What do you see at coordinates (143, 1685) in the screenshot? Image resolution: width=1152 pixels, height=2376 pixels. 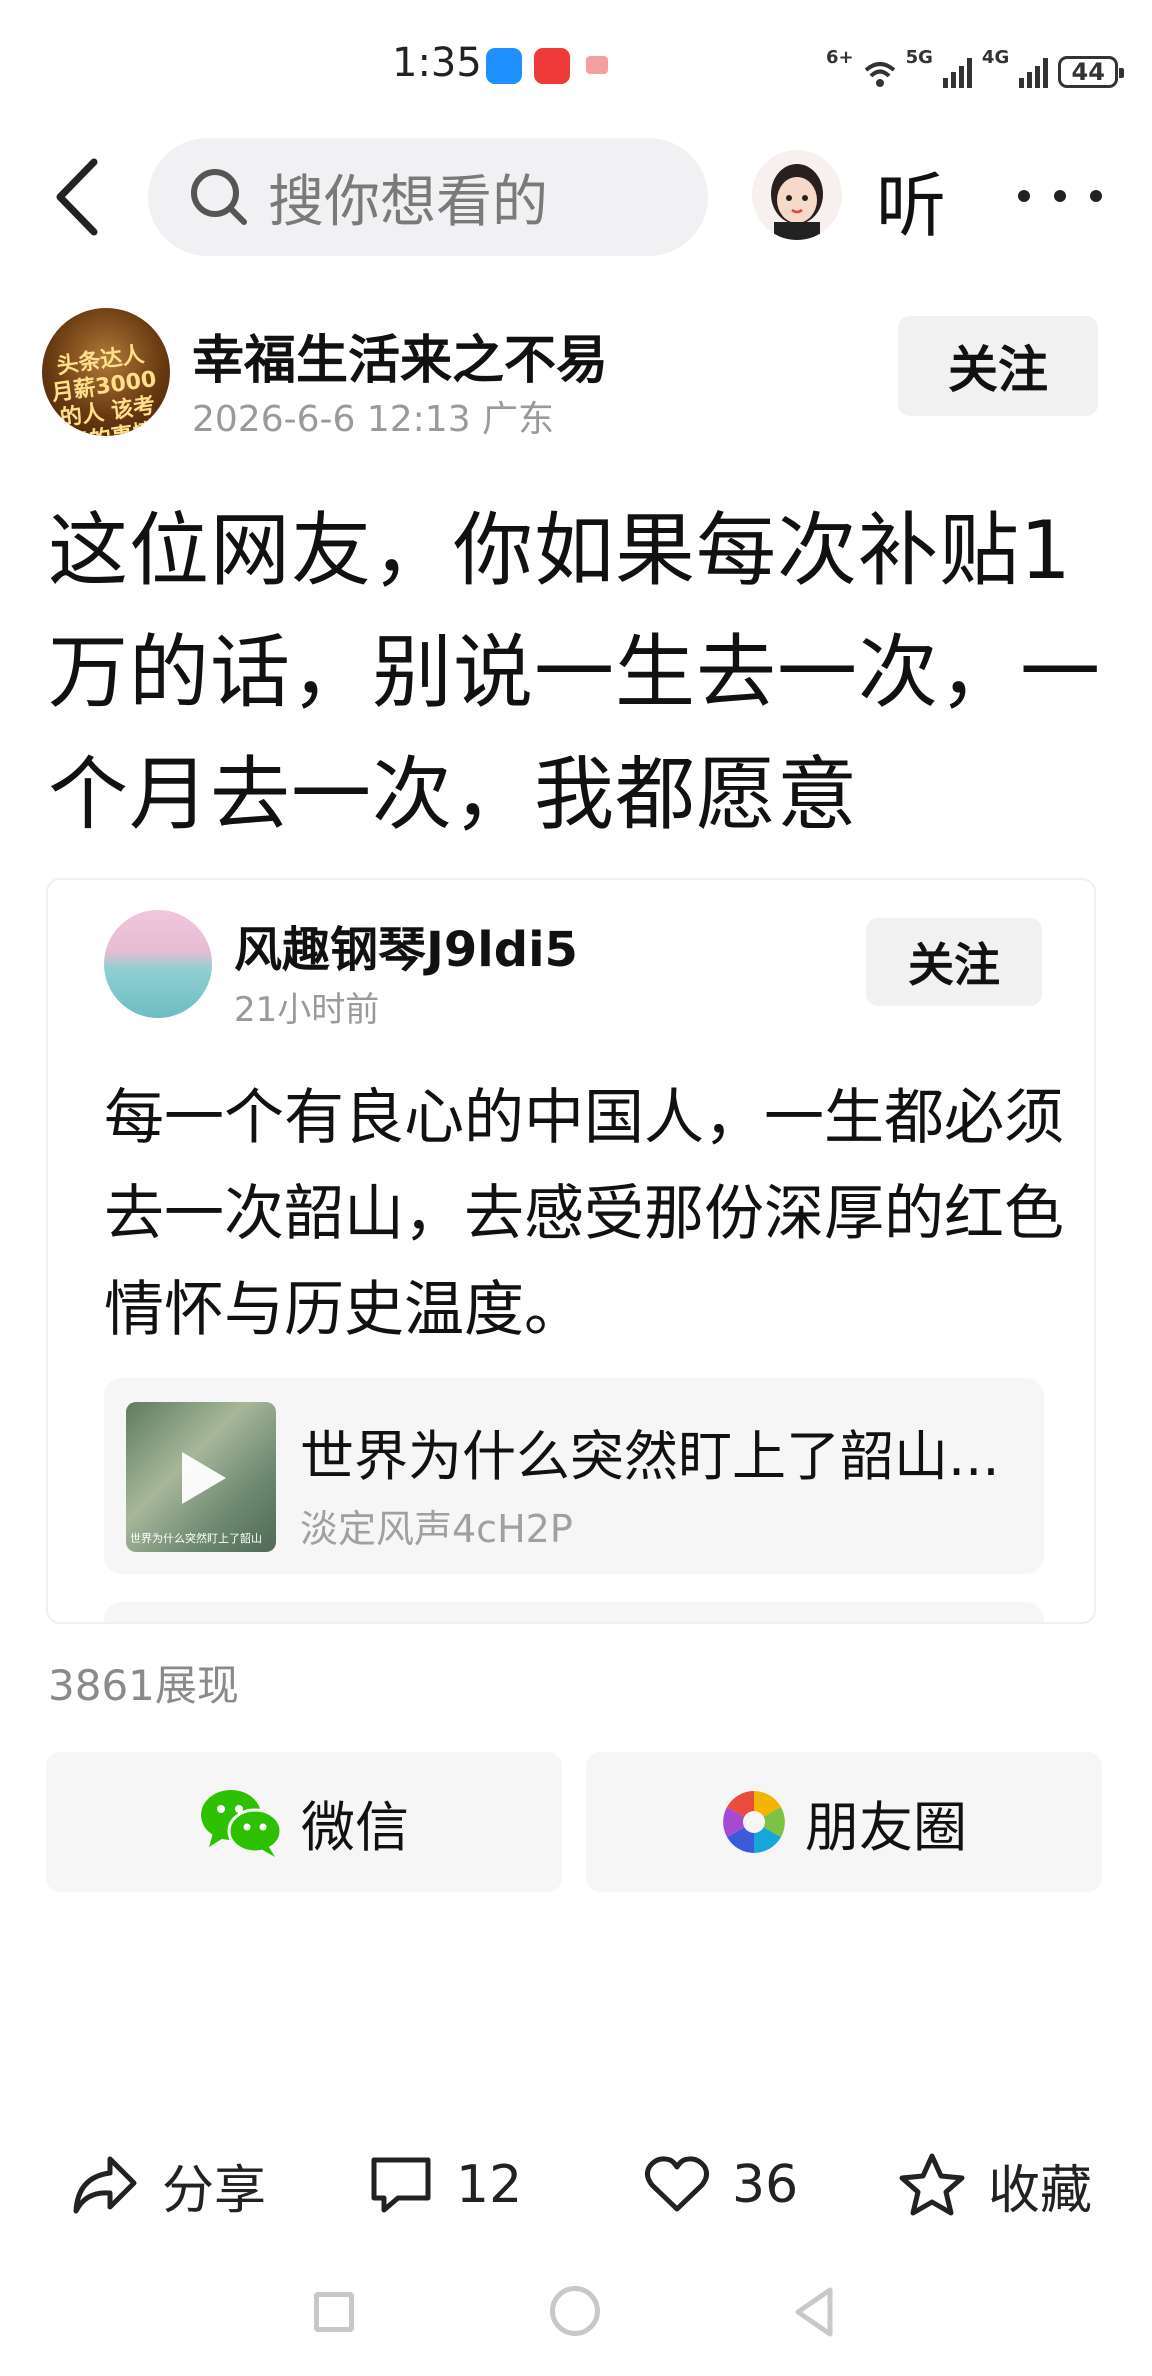 I see `view-count: 3861展现` at bounding box center [143, 1685].